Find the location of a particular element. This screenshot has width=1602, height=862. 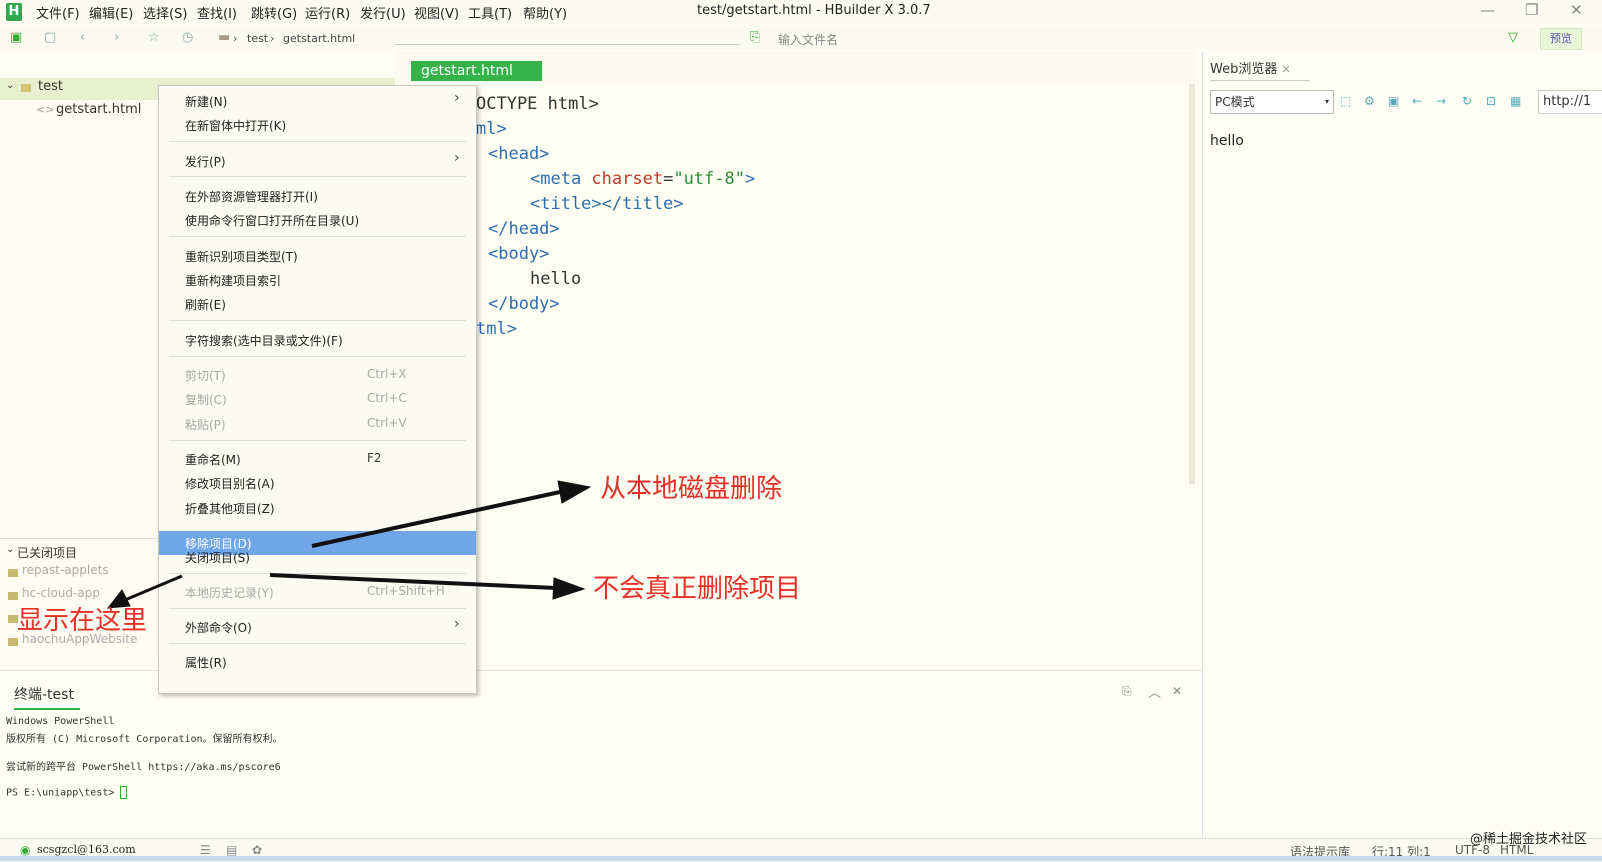

user-account: scsgzcl@163.com is located at coordinates (86, 849).